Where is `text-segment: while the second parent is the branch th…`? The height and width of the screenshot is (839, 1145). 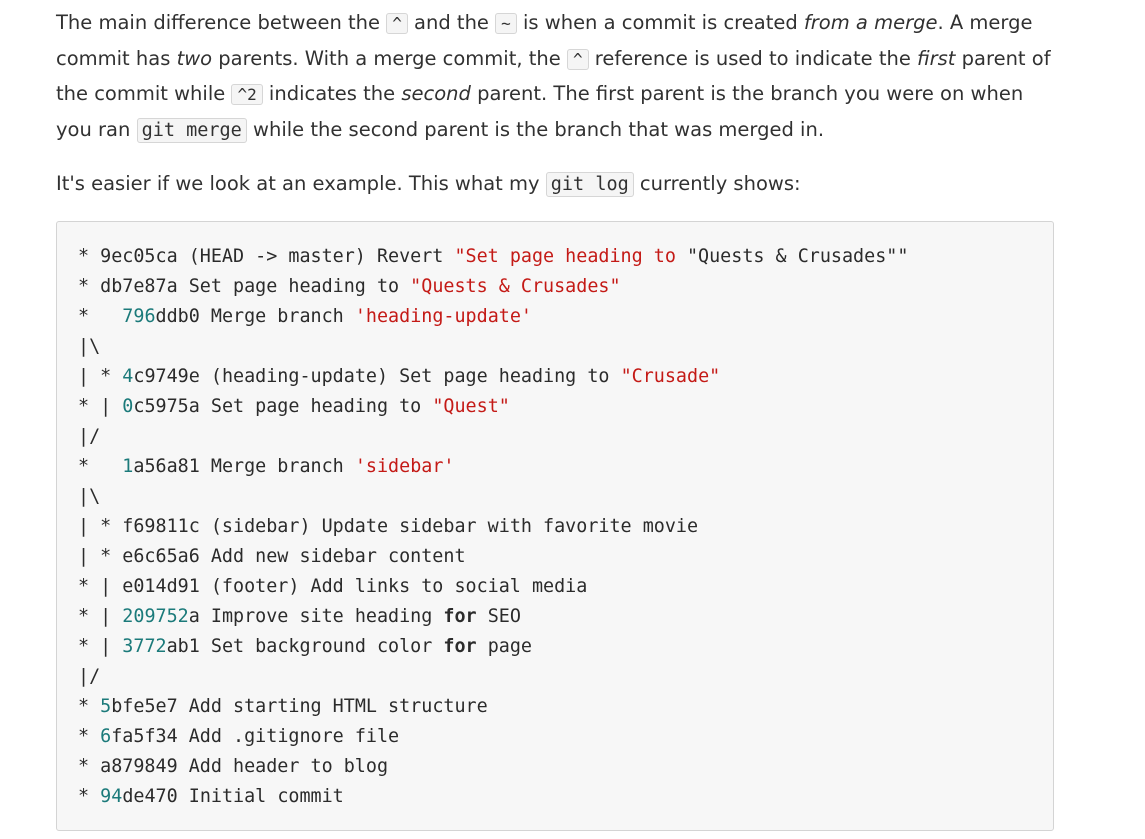
text-segment: while the second parent is the branch th… is located at coordinates (535, 130).